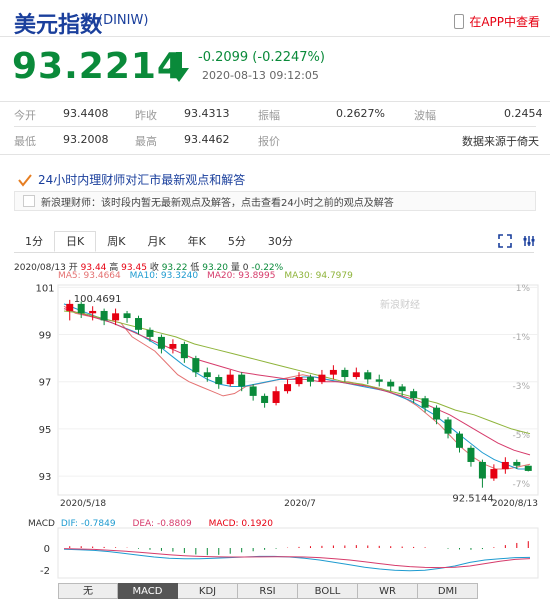 Image resolution: width=550 pixels, height=599 pixels. Describe the element at coordinates (275, 126) in the screenshot. I see `stats-row-divider` at that location.